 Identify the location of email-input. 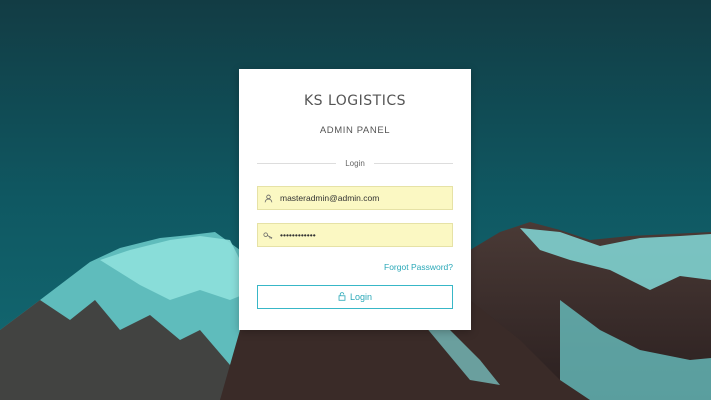
(364, 198).